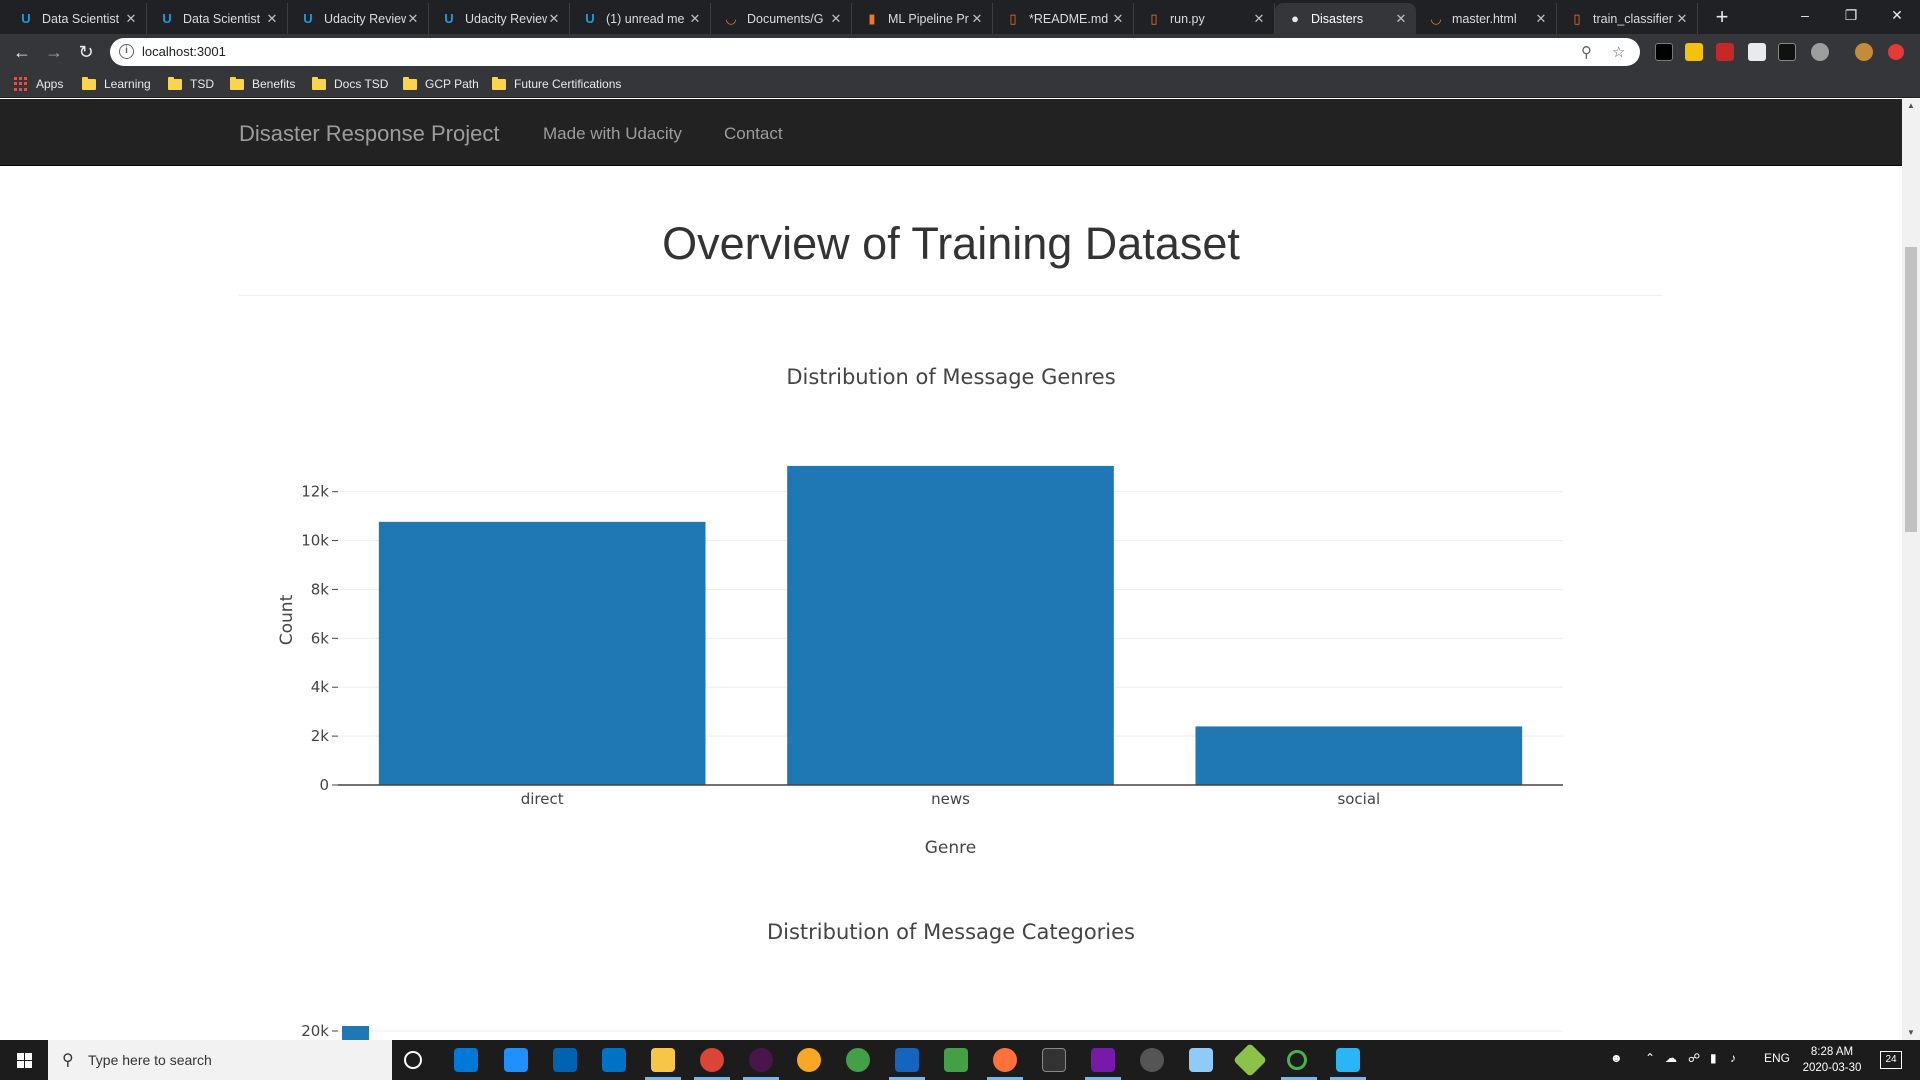  What do you see at coordinates (956, 1060) in the screenshot?
I see `spreadsheet-icon` at bounding box center [956, 1060].